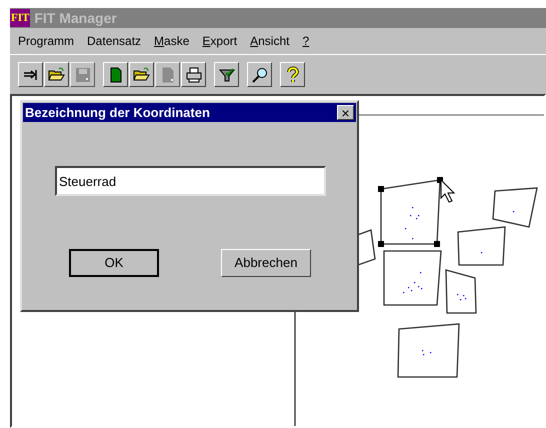  Describe the element at coordinates (270, 41) in the screenshot. I see `menu-item: Ansicht` at that location.